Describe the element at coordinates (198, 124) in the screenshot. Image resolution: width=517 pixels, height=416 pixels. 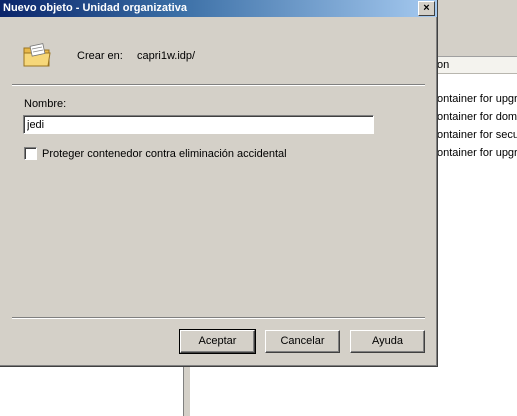
I see `name-input` at that location.